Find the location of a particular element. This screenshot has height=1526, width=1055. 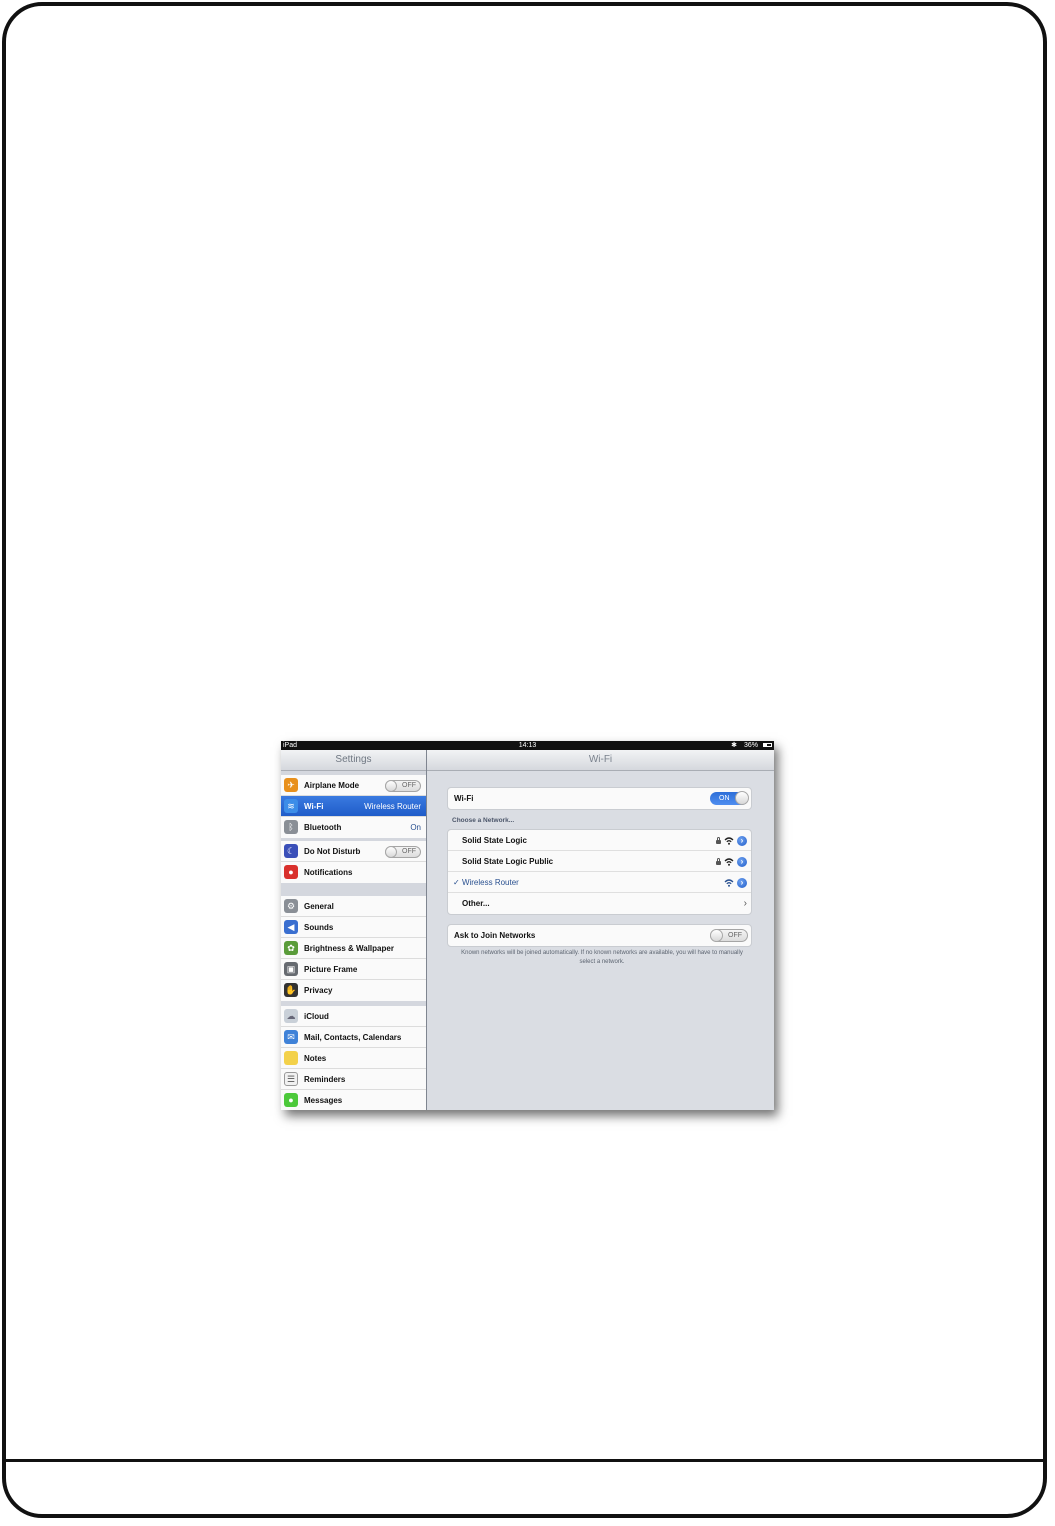

sidebar-item-bluetooth: ᛒ Bluetooth On is located at coordinates (353, 827).